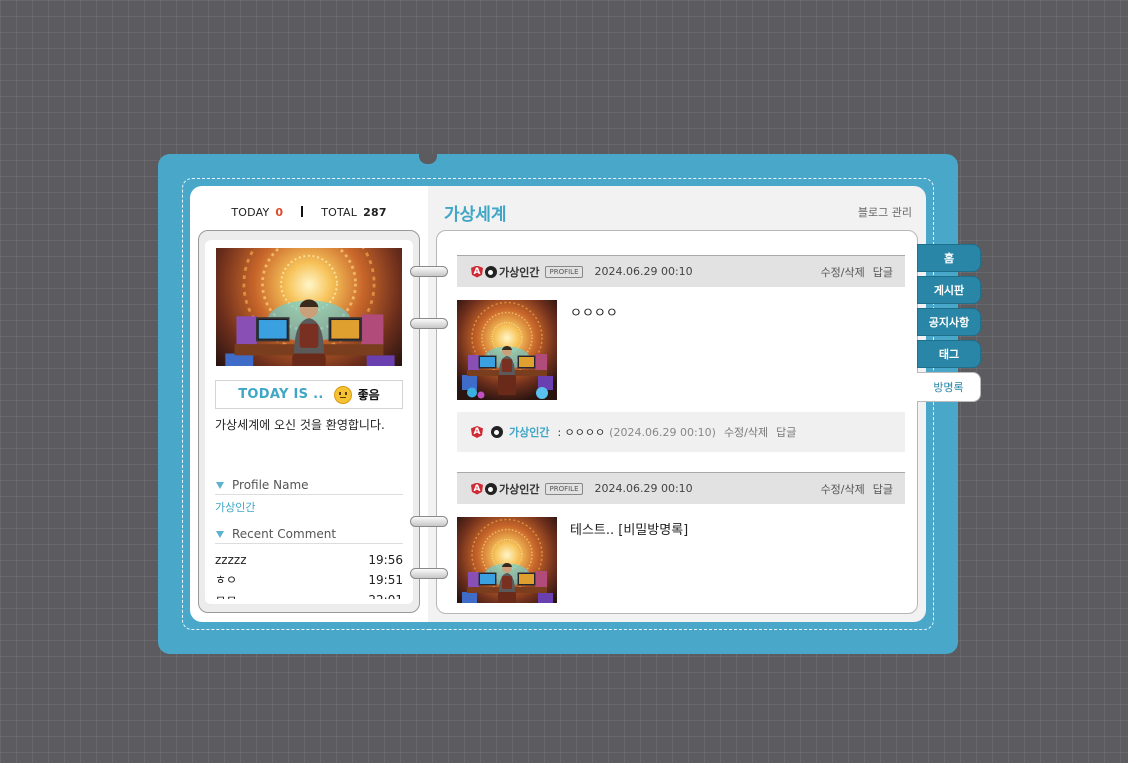 Image resolution: width=1128 pixels, height=763 pixels. Describe the element at coordinates (746, 432) in the screenshot. I see `comment-edit-delete-link: 수정/삭제` at that location.